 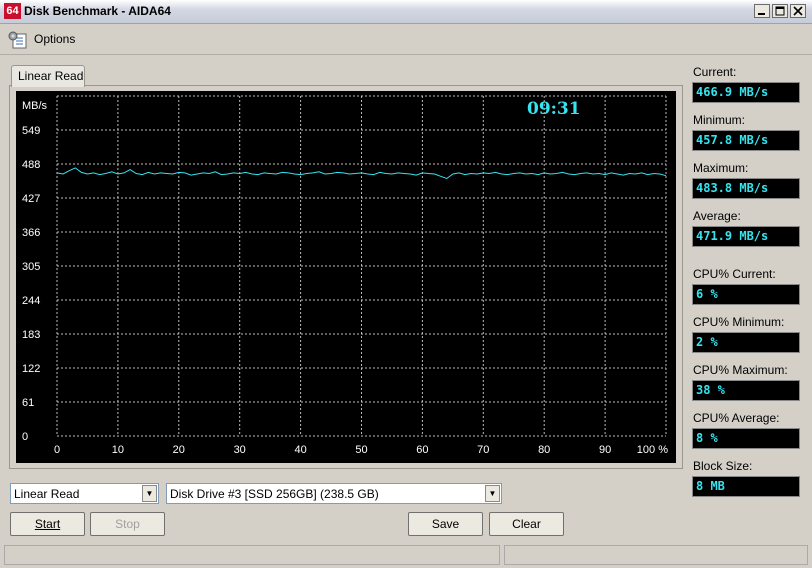 I want to click on start-button: Start, so click(x=47, y=524).